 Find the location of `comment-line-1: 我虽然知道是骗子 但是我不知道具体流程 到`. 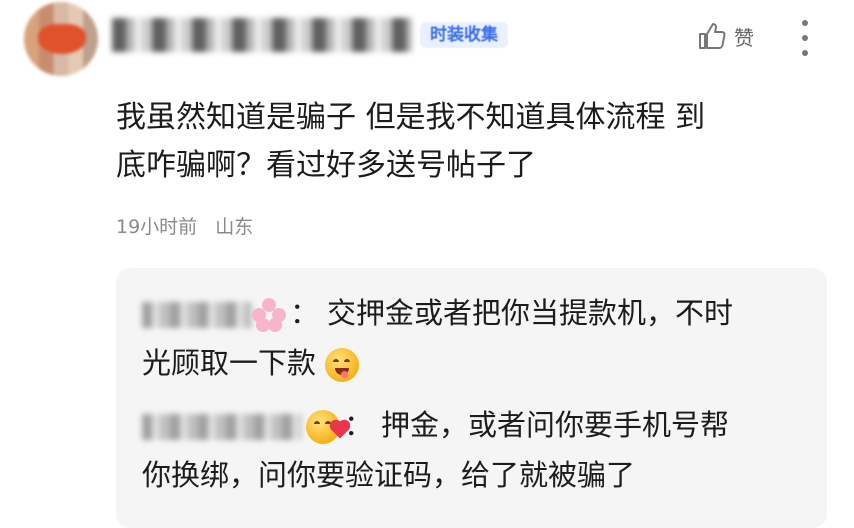

comment-line-1: 我虽然知道是骗子 但是我不知道具体流程 到 is located at coordinates (411, 117).